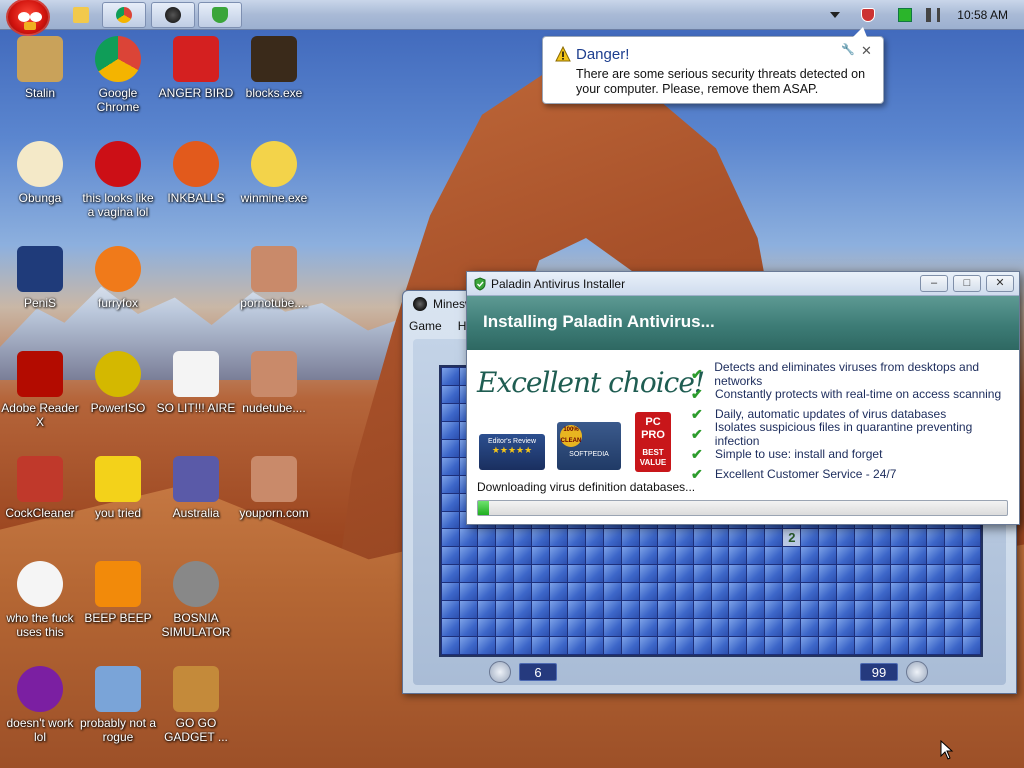  What do you see at coordinates (40, 705) in the screenshot?
I see `desktop-icon: doesn't work lol` at bounding box center [40, 705].